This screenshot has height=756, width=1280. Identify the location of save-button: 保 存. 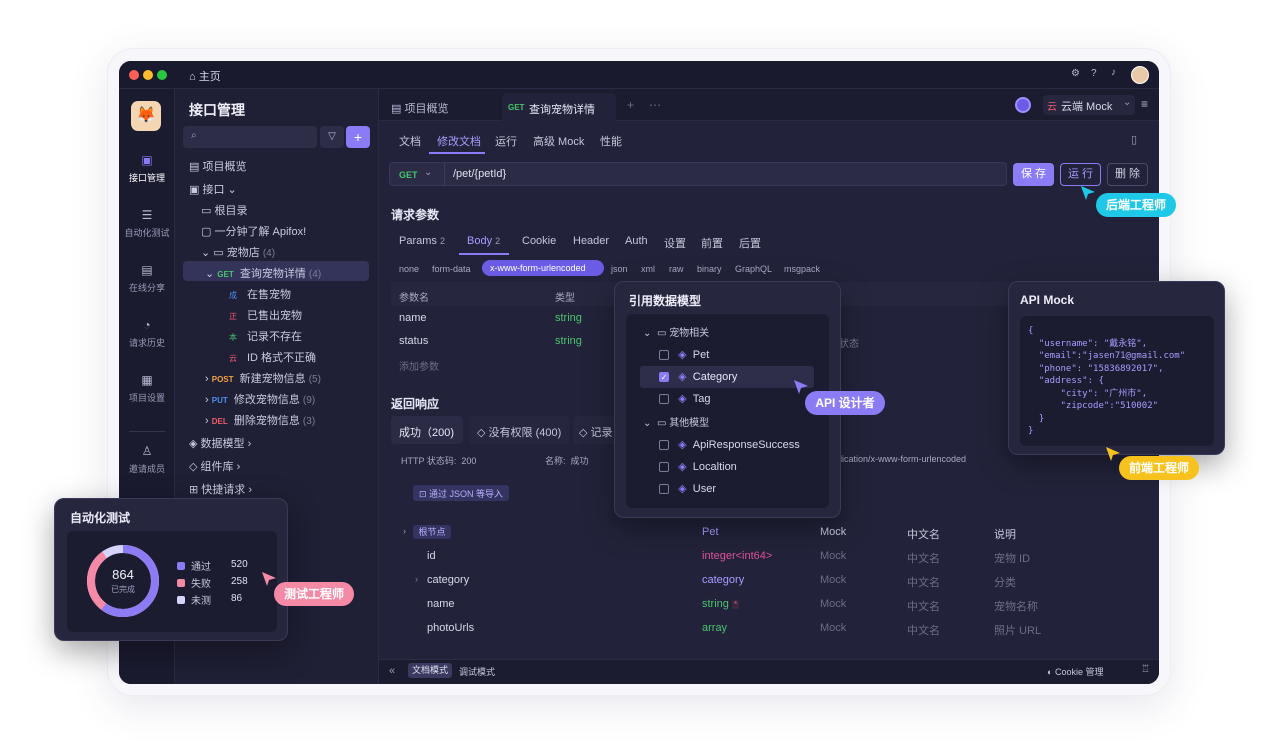
(1033, 174).